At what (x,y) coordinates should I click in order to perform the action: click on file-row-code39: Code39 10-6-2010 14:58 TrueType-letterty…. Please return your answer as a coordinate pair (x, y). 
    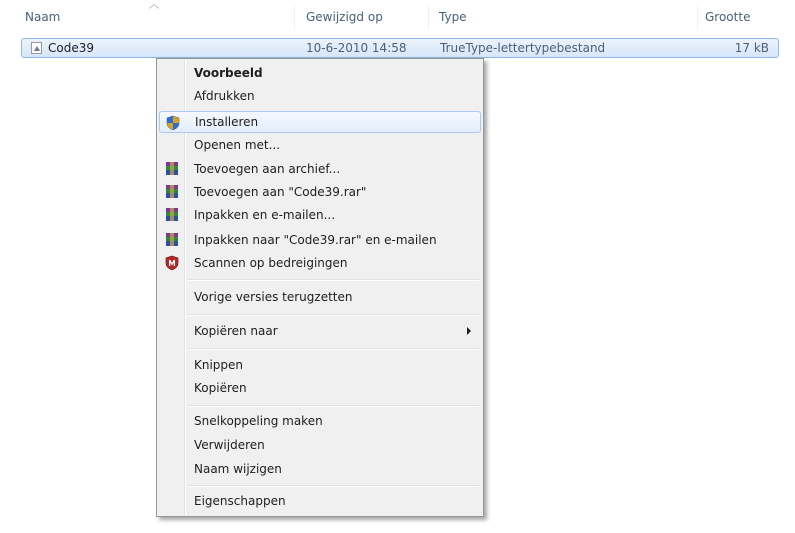
    Looking at the image, I should click on (400, 48).